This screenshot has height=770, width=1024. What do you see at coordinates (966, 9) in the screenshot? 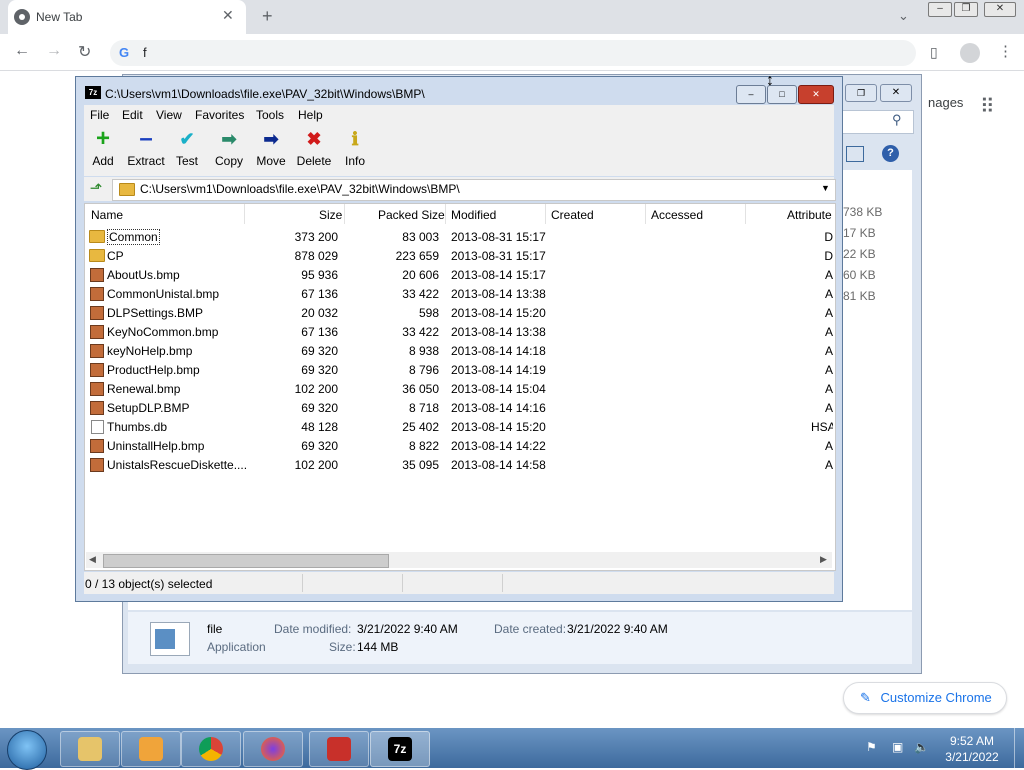
I see `restore-button: ❐` at bounding box center [966, 9].